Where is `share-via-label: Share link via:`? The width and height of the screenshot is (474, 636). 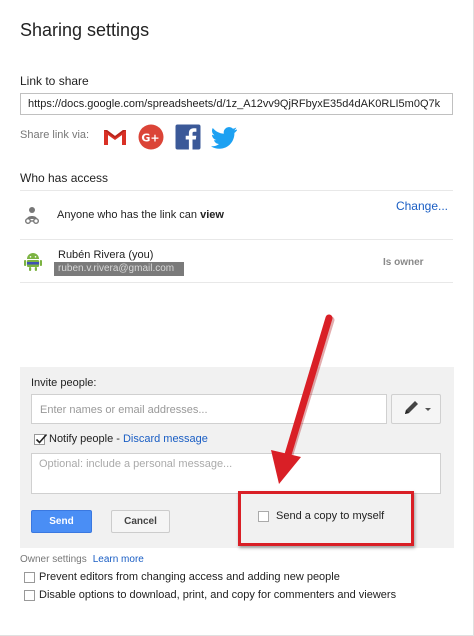
share-via-label: Share link via: is located at coordinates (55, 135).